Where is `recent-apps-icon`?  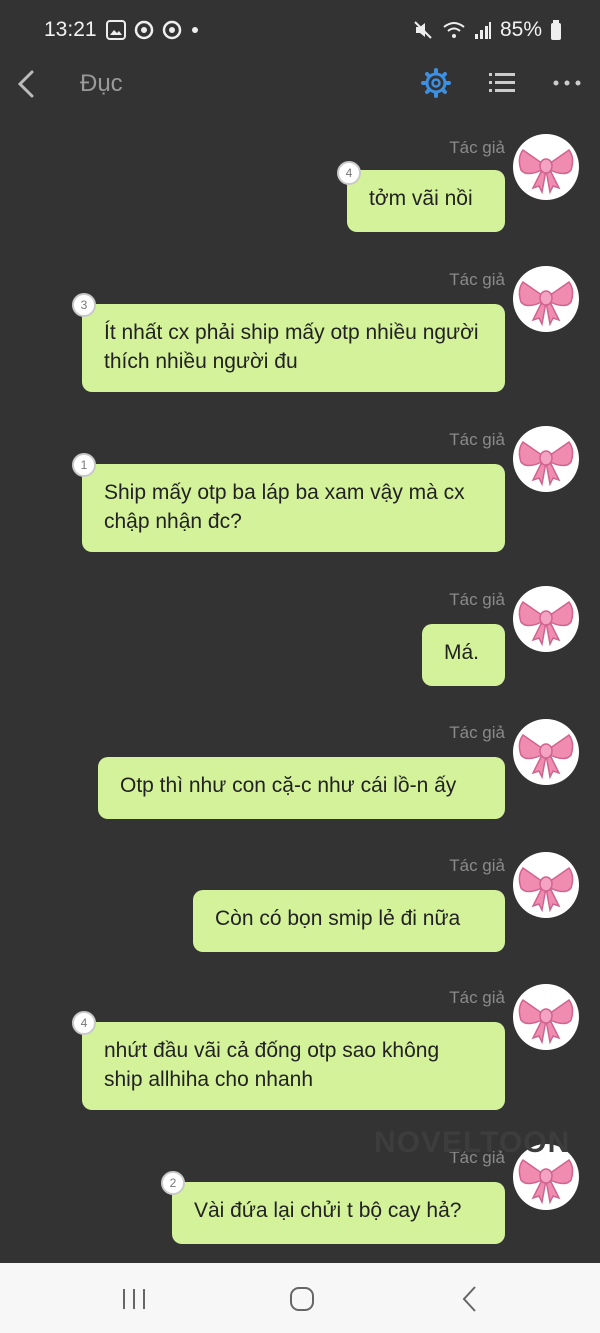 recent-apps-icon is located at coordinates (134, 1299).